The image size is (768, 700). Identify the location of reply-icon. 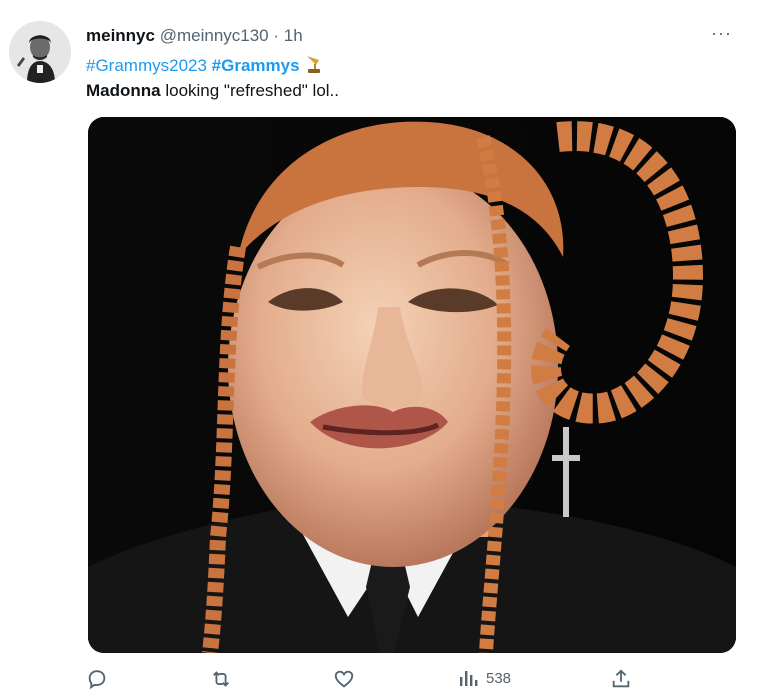
(97, 679).